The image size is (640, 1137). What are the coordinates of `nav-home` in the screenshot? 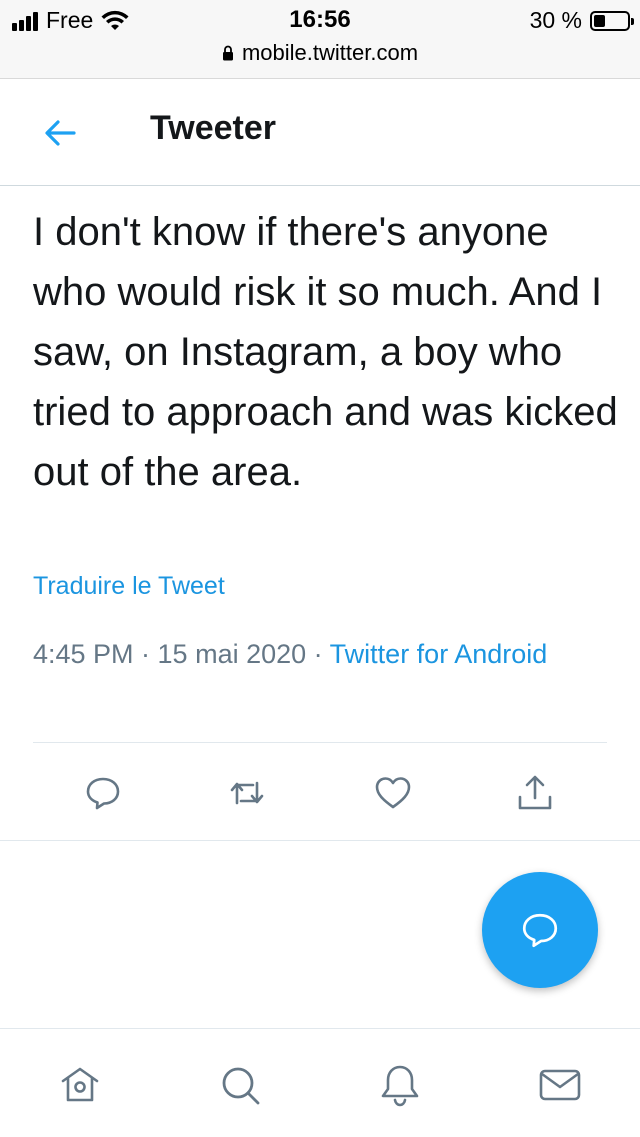 It's located at (80, 1085).